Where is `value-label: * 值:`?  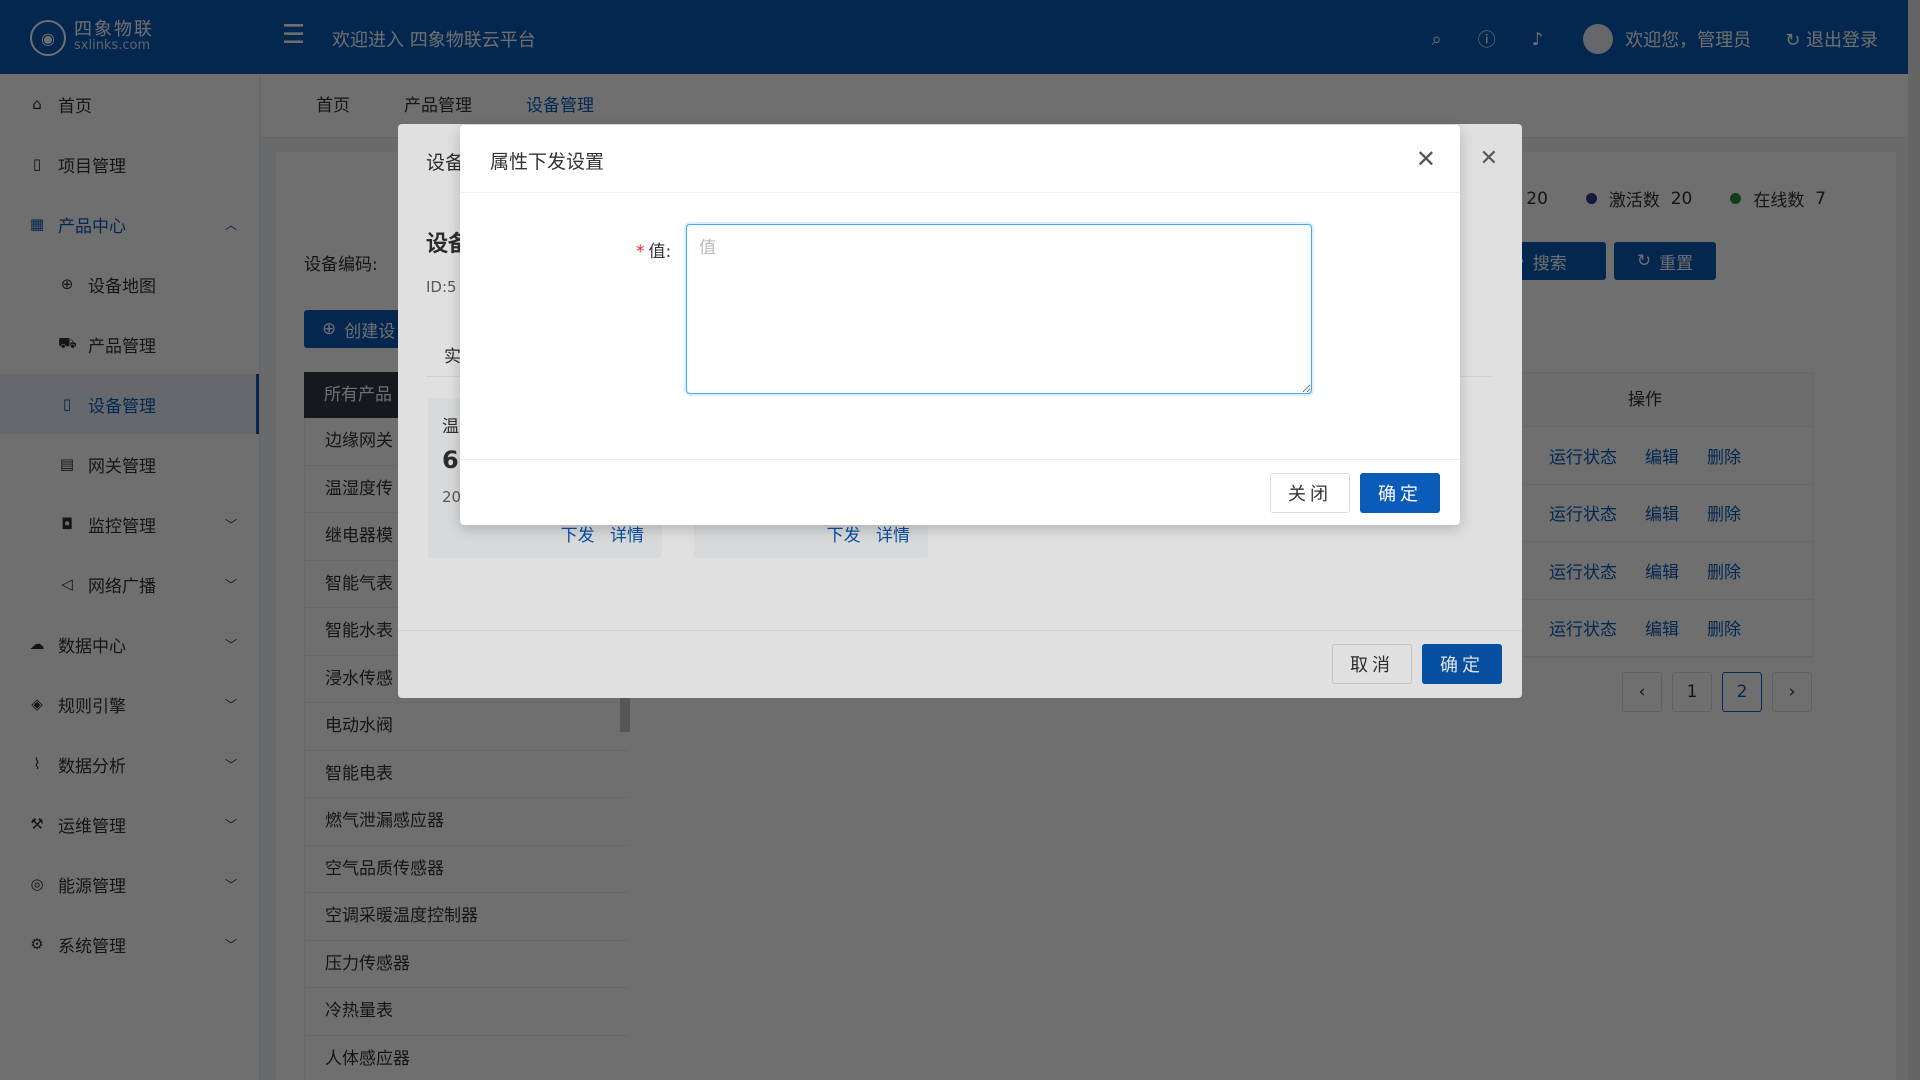 value-label: * 值: is located at coordinates (653, 249).